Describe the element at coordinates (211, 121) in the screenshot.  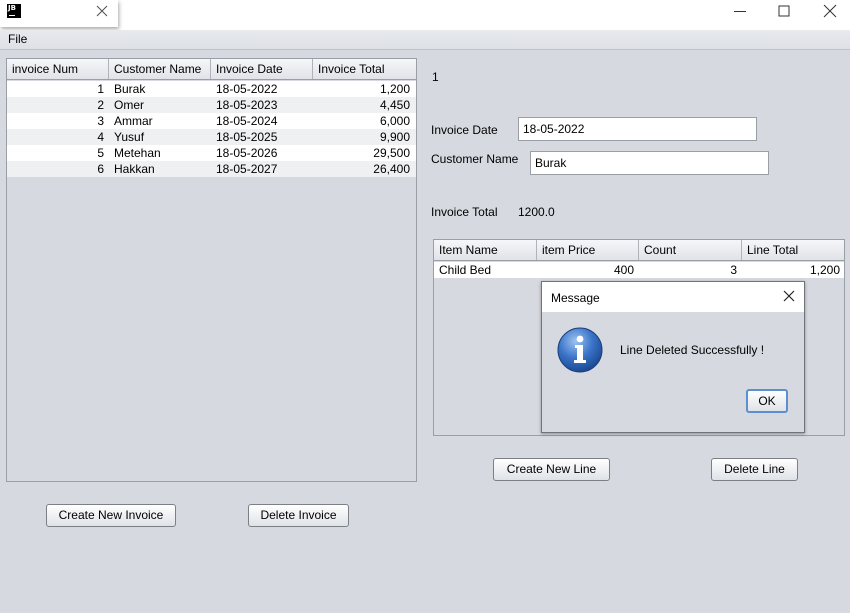
I see `table-row: 3 Ammar 18-05-2024 6,000` at that location.